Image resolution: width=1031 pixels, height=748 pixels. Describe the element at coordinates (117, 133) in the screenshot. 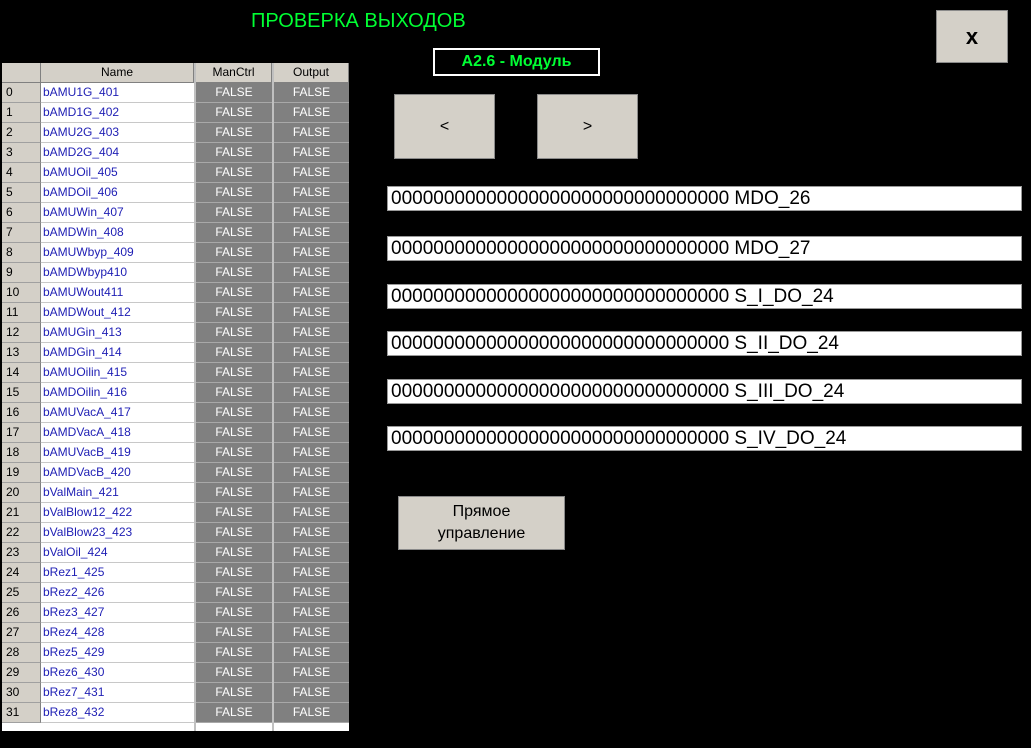

I see `row-name-cell: bAMU2G_403` at that location.